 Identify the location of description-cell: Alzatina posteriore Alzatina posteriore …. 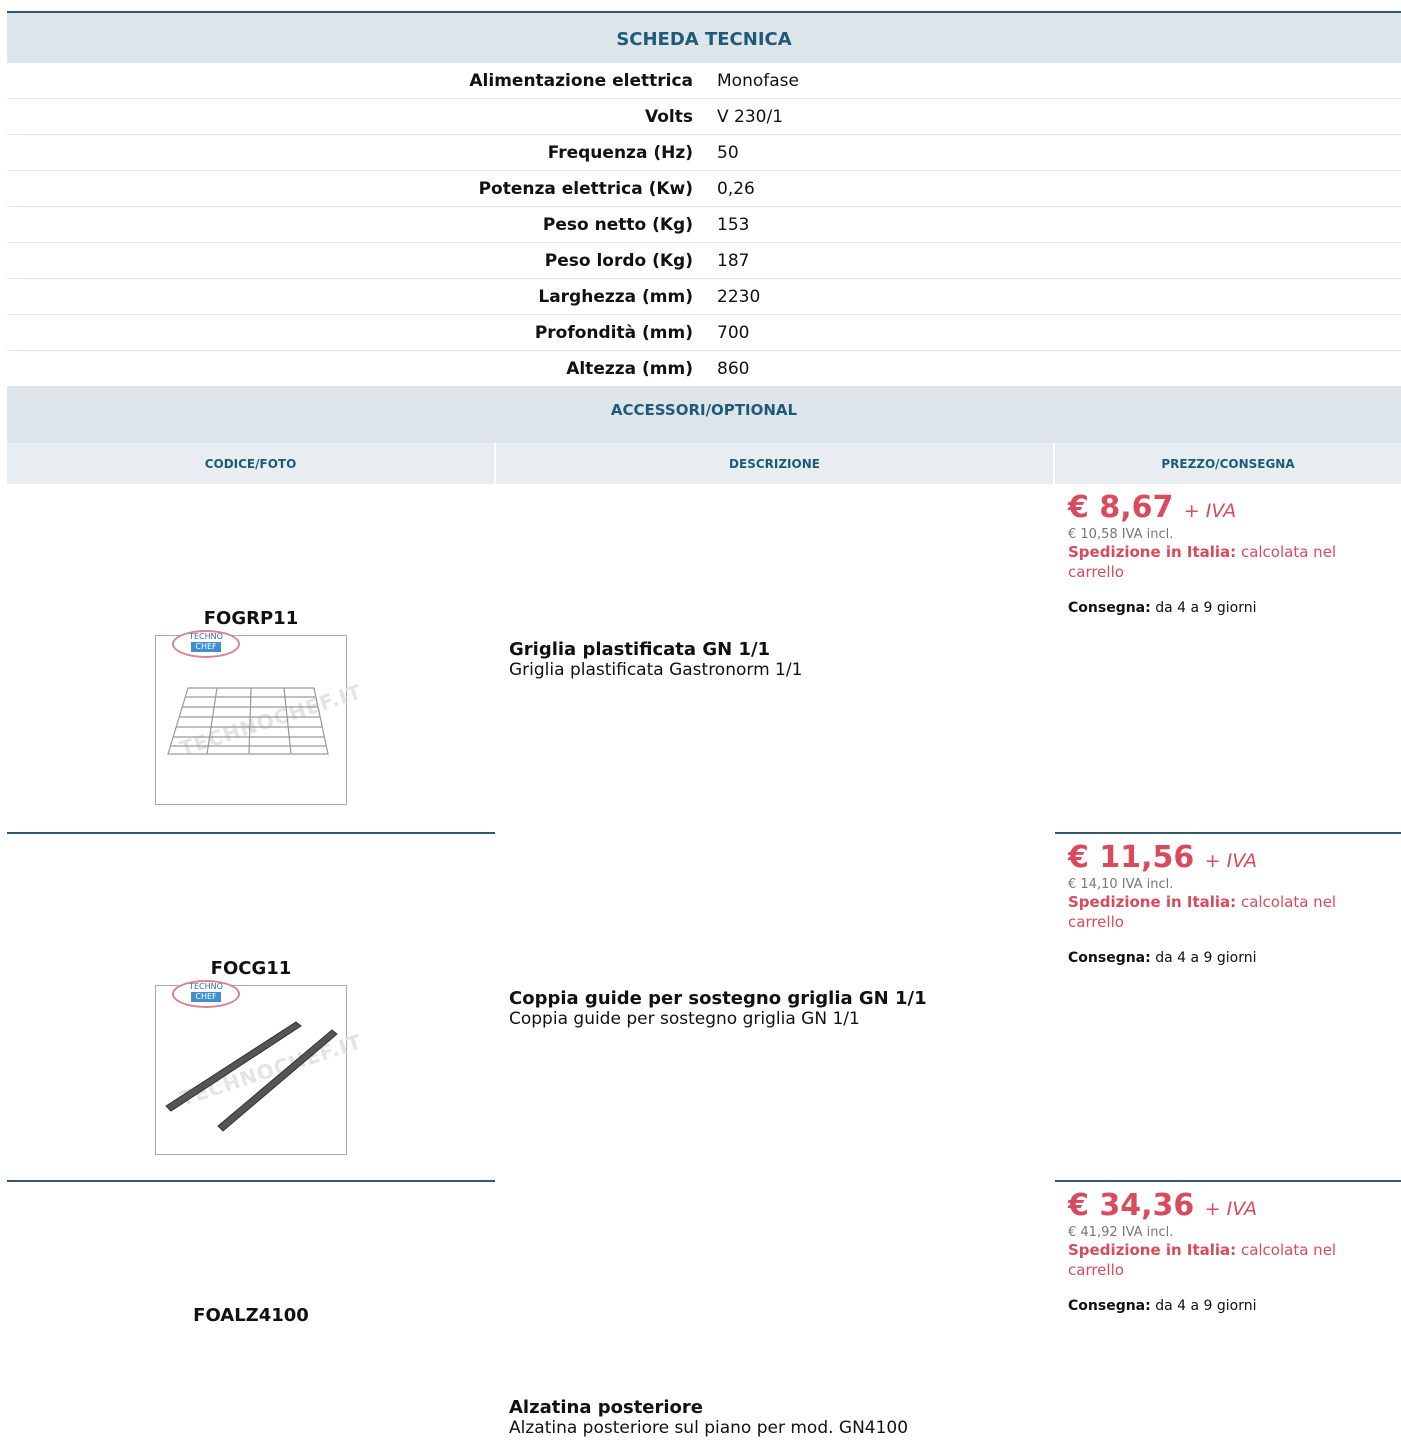
(779, 1417).